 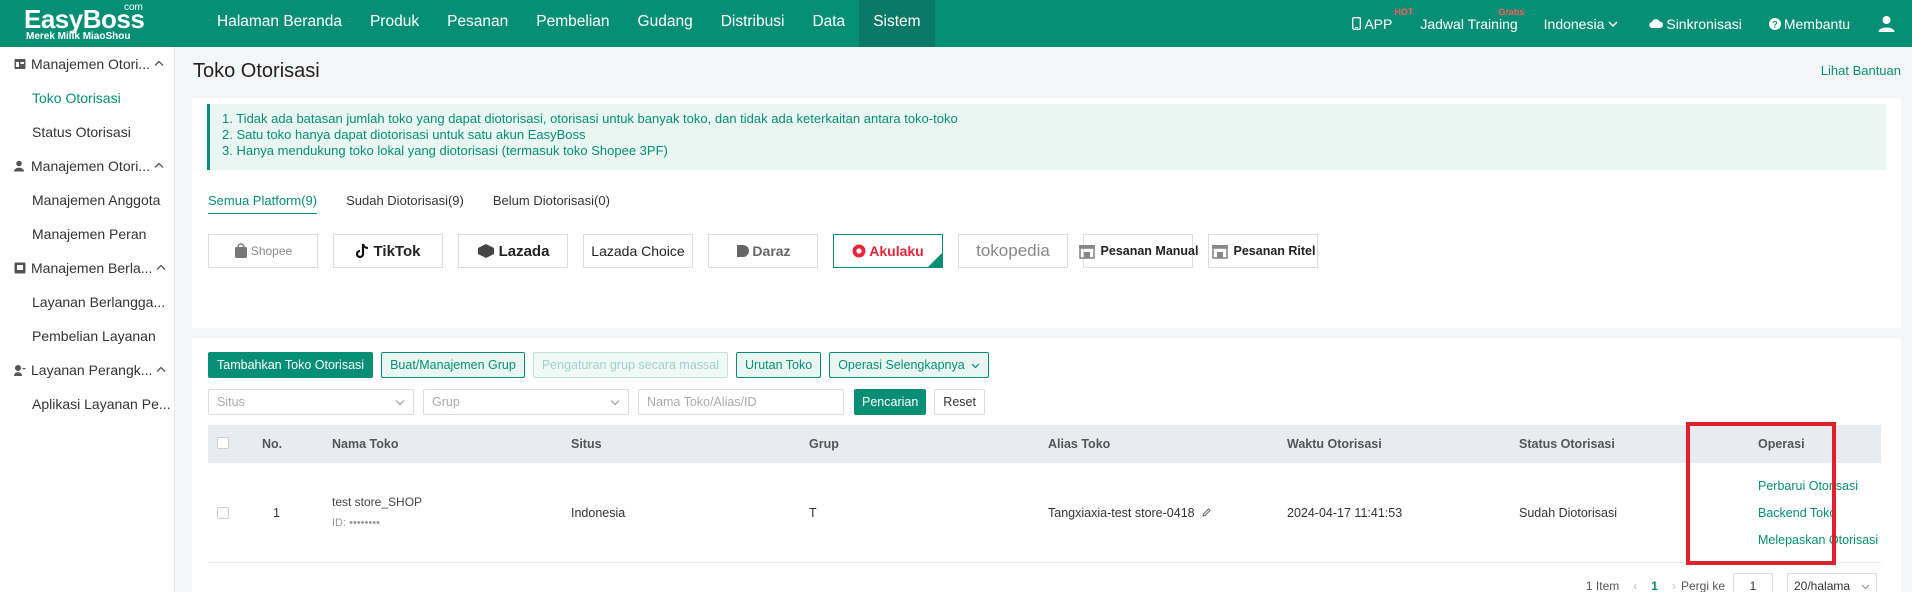 What do you see at coordinates (87, 336) in the screenshot?
I see `sidebar-item-pembelian-layanan: Pembelian Layanan` at bounding box center [87, 336].